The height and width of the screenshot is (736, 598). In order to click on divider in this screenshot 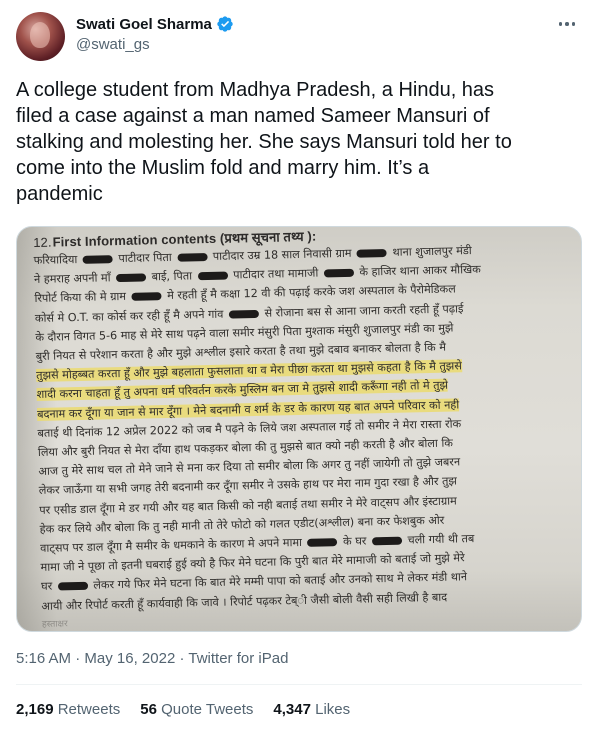, I will do `click(299, 684)`.